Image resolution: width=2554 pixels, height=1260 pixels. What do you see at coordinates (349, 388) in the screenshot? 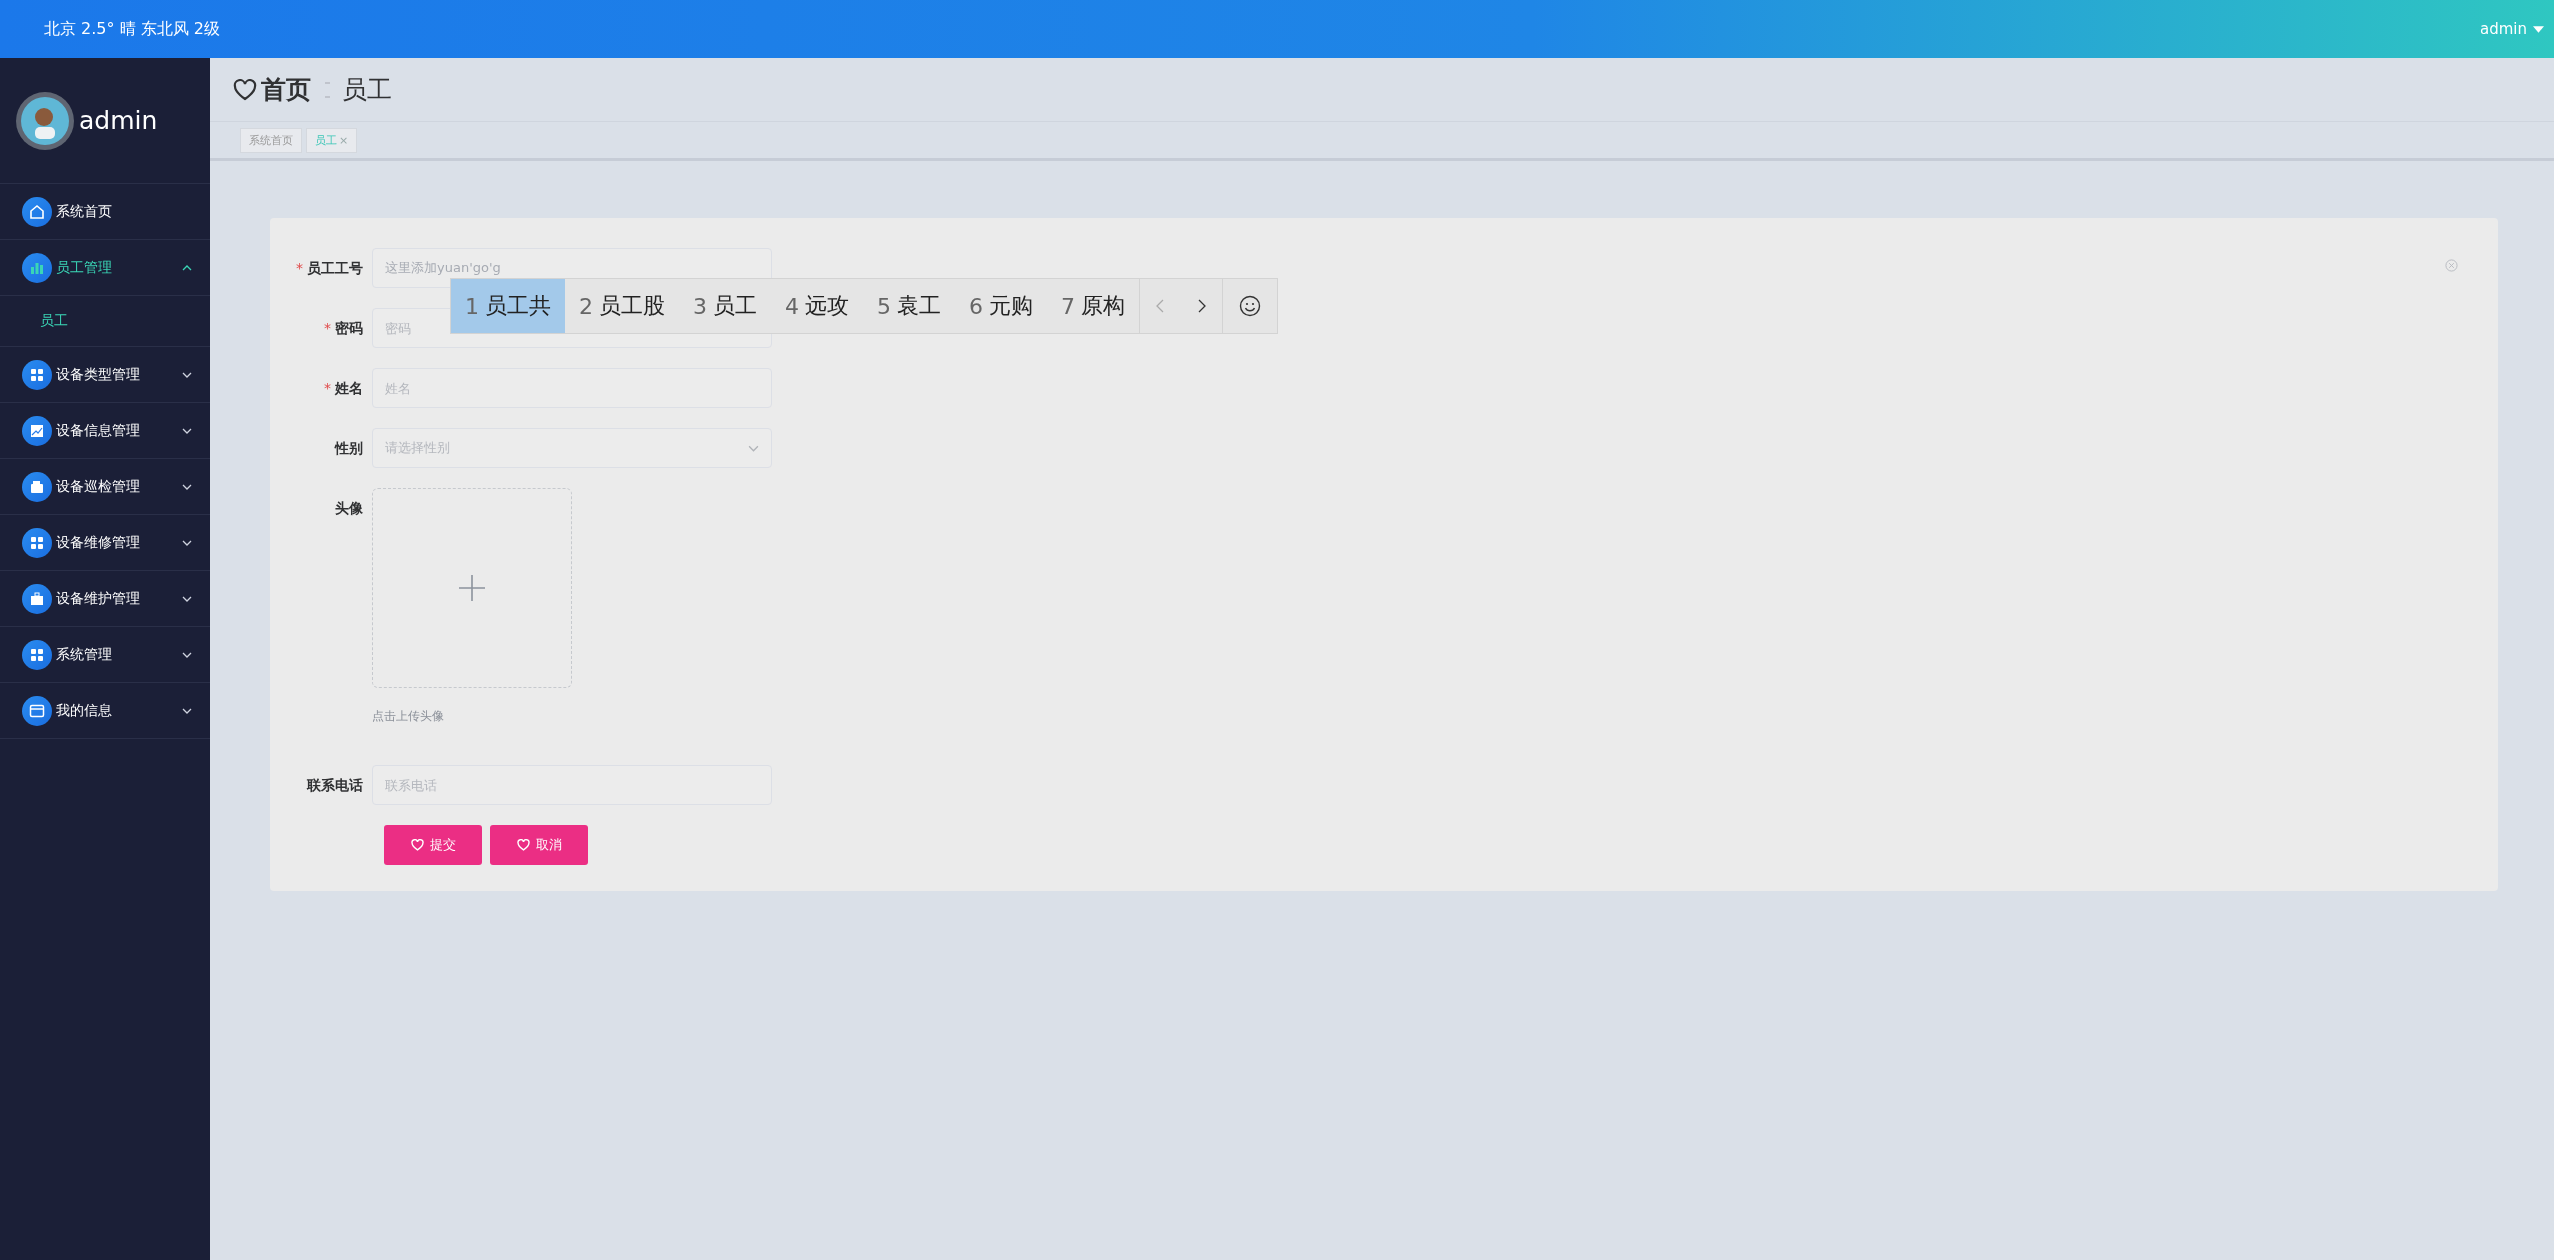
I see `field-label: 姓名` at bounding box center [349, 388].